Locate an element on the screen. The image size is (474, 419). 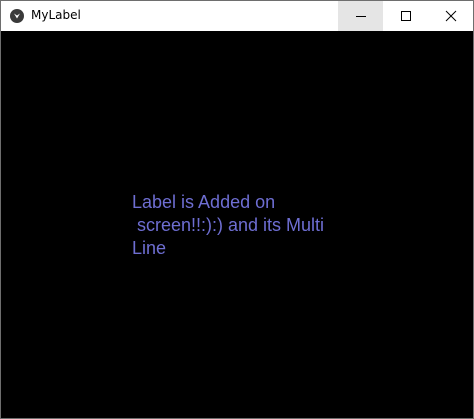
maximize-icon is located at coordinates (405, 16).